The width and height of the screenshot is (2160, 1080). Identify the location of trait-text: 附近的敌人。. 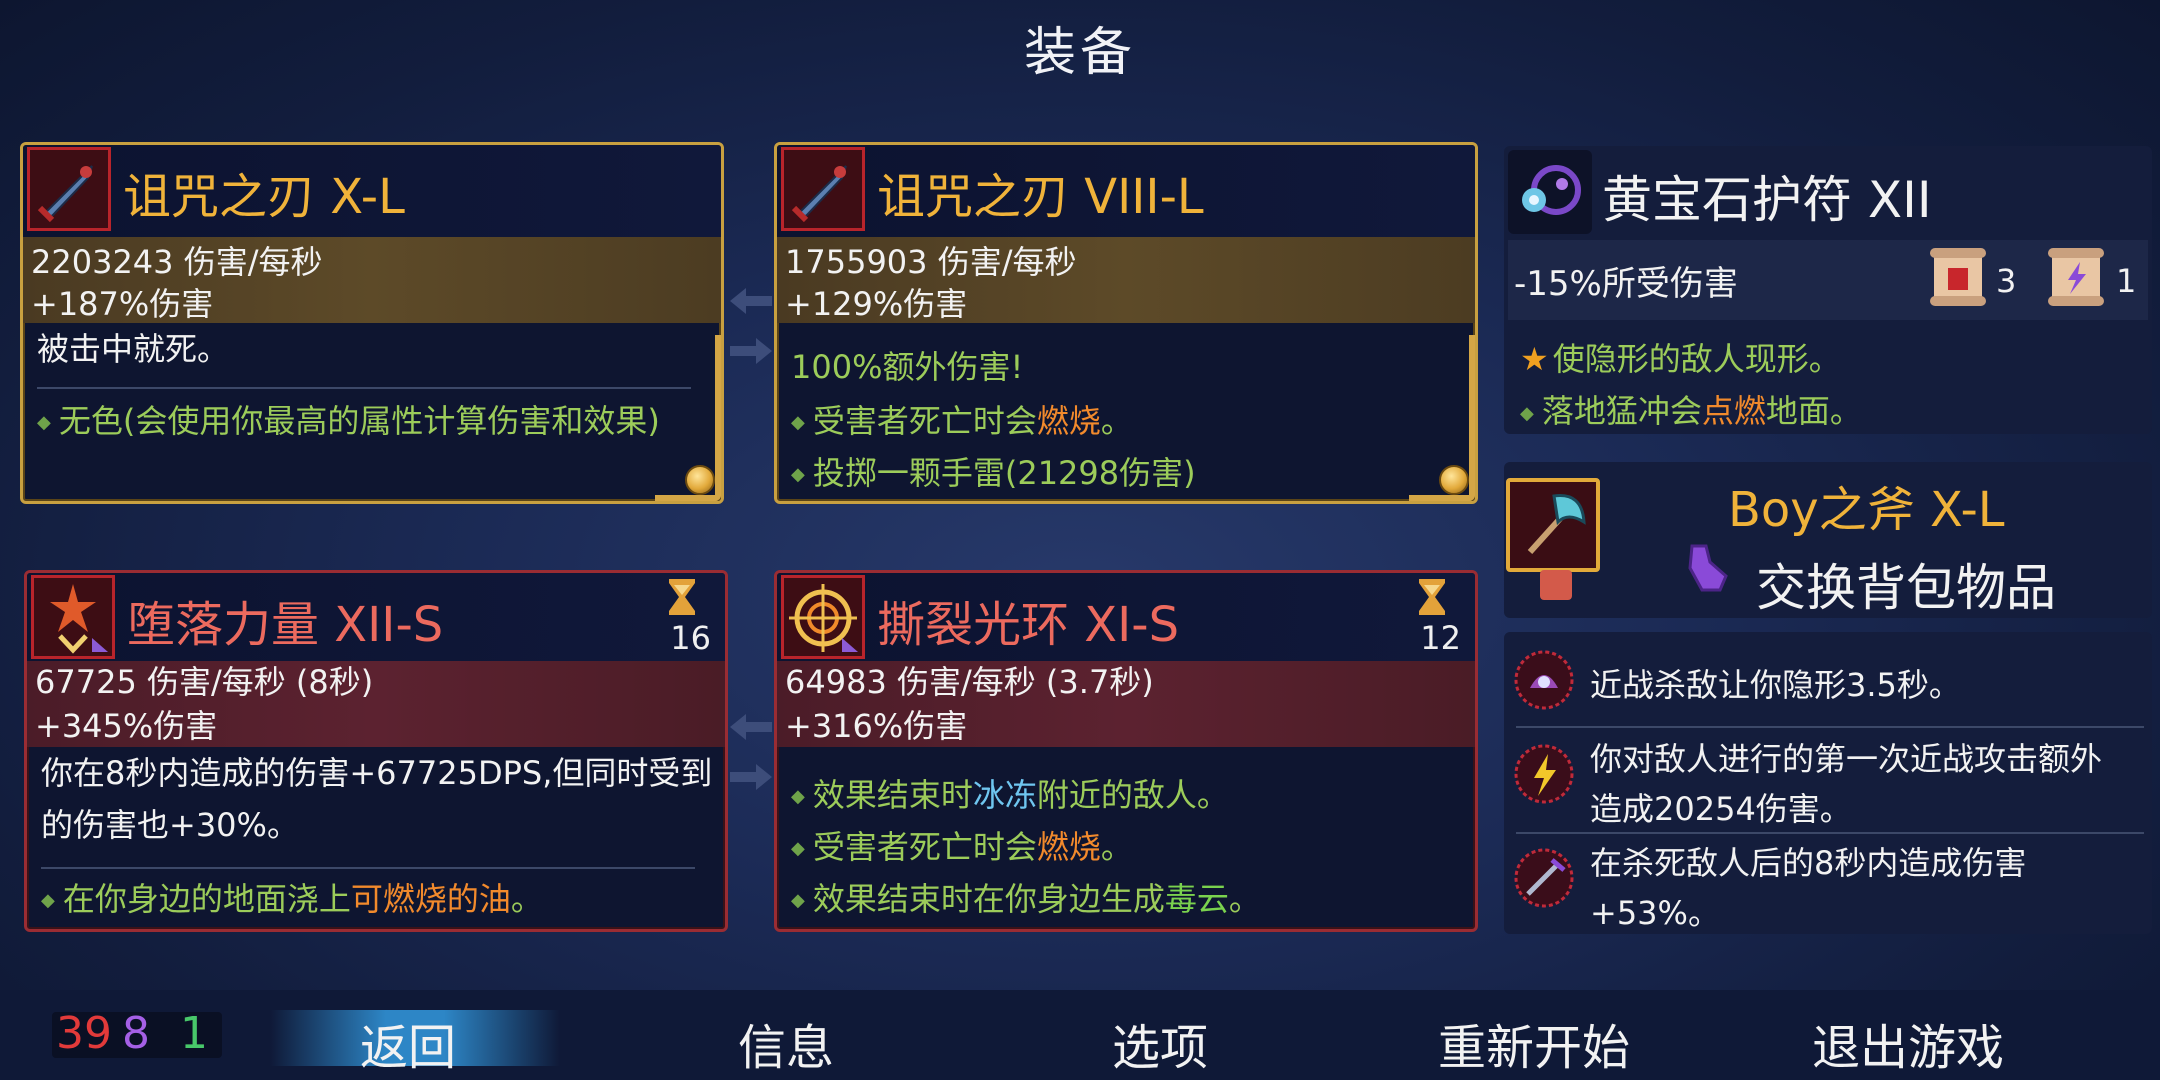
(1132, 795).